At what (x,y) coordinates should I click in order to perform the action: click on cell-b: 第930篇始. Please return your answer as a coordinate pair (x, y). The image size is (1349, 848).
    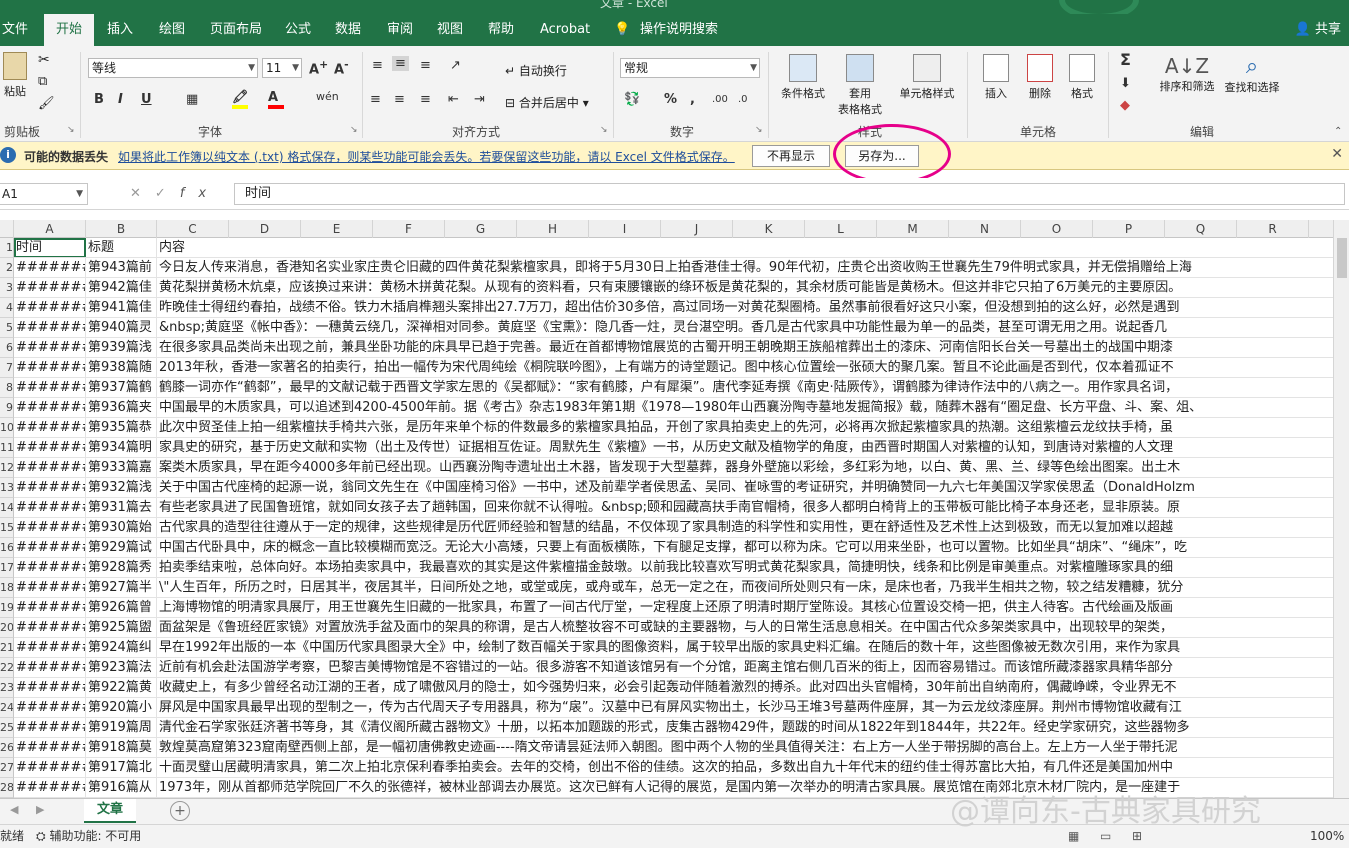
    Looking at the image, I should click on (121, 527).